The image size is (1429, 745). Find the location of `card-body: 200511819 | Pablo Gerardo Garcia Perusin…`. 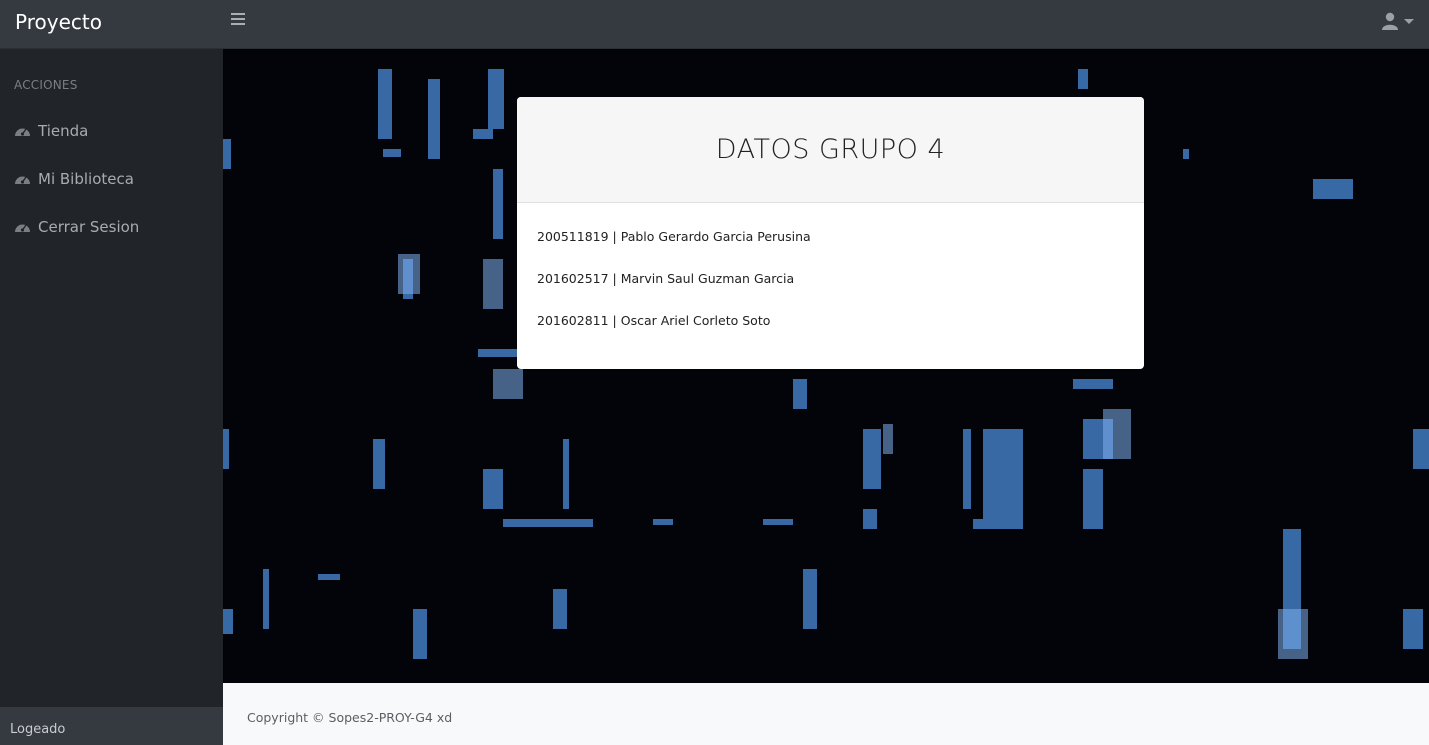

card-body: 200511819 | Pablo Gerardo Garcia Perusin… is located at coordinates (830, 279).